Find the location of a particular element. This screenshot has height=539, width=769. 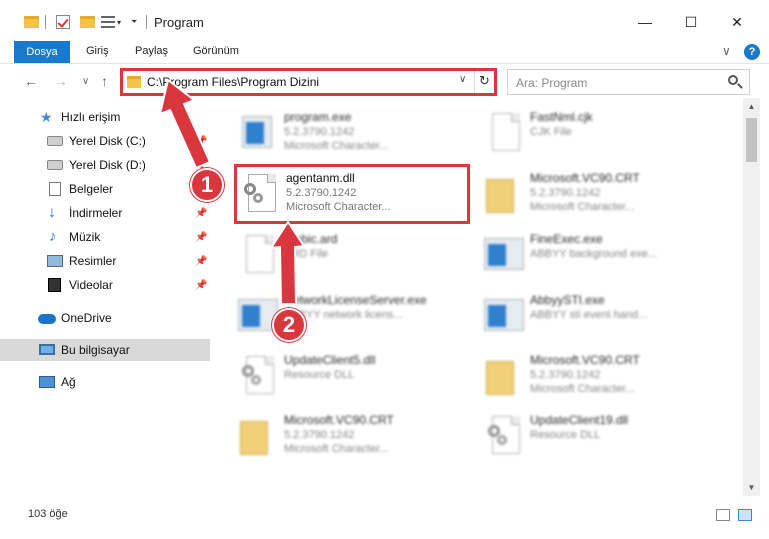

file-name: NetworkLicenseServer.exe is located at coordinates (355, 300).